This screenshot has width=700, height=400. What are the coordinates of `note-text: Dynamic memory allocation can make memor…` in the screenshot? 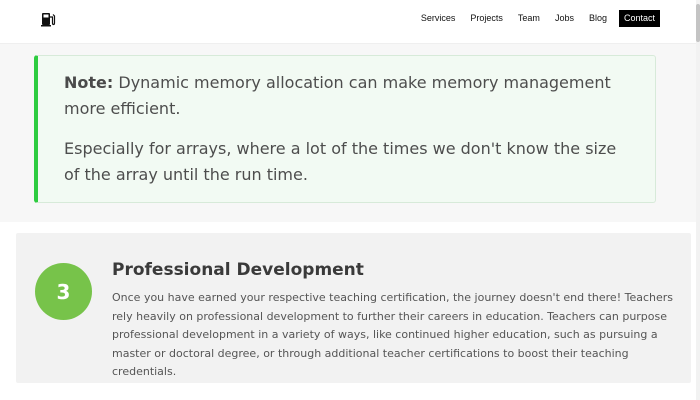 It's located at (337, 95).